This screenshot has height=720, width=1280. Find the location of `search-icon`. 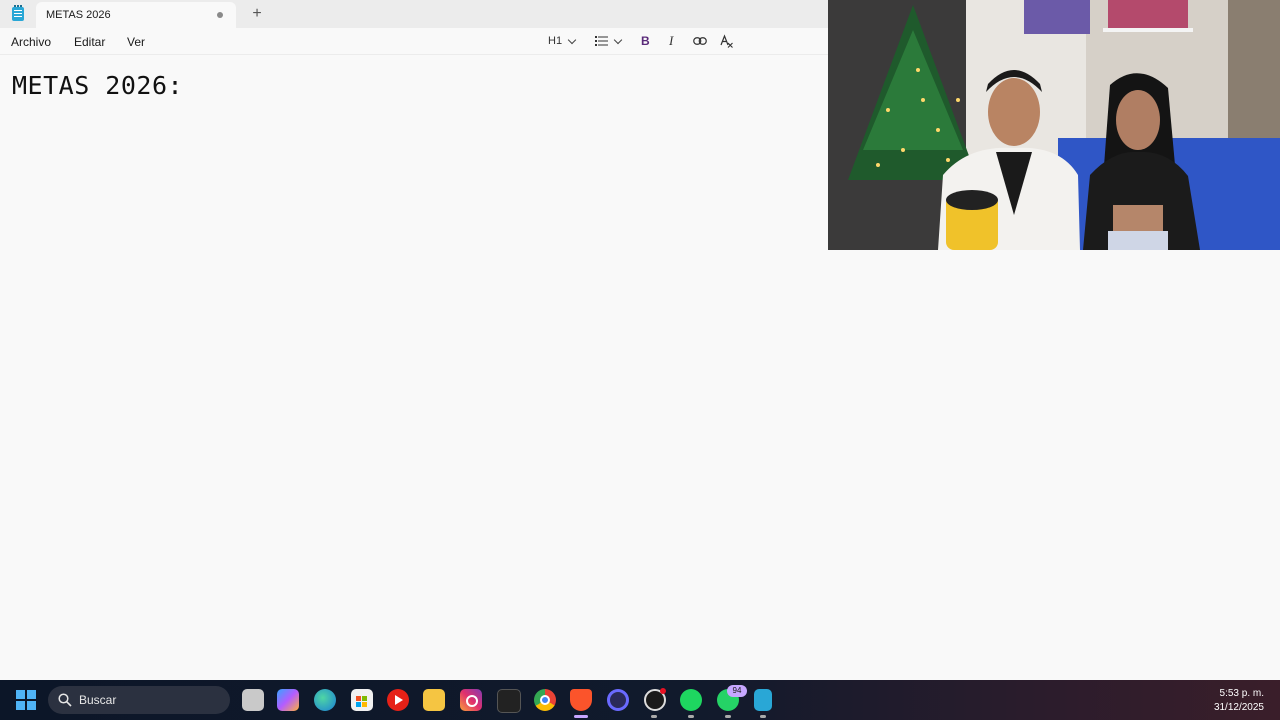

search-icon is located at coordinates (65, 700).